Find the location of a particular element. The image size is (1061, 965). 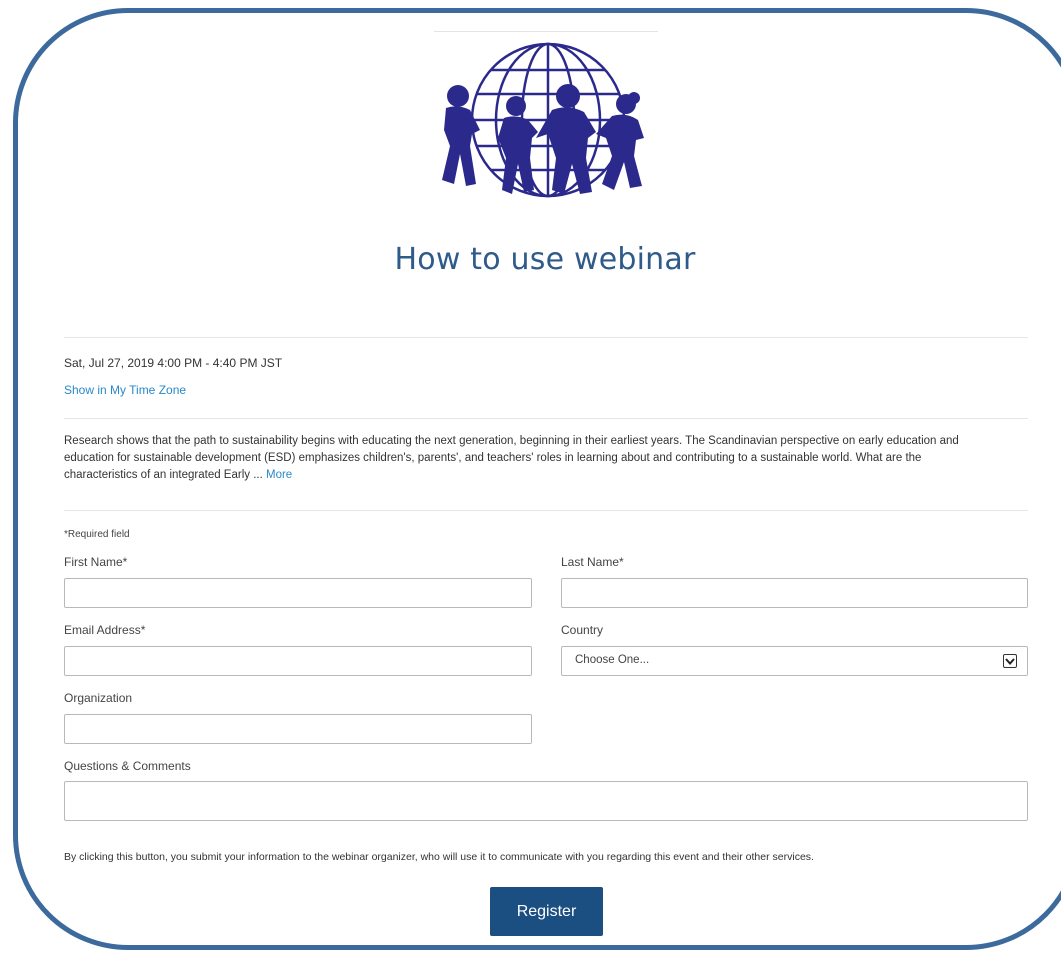

required-field-note: *Required field is located at coordinates (97, 534).